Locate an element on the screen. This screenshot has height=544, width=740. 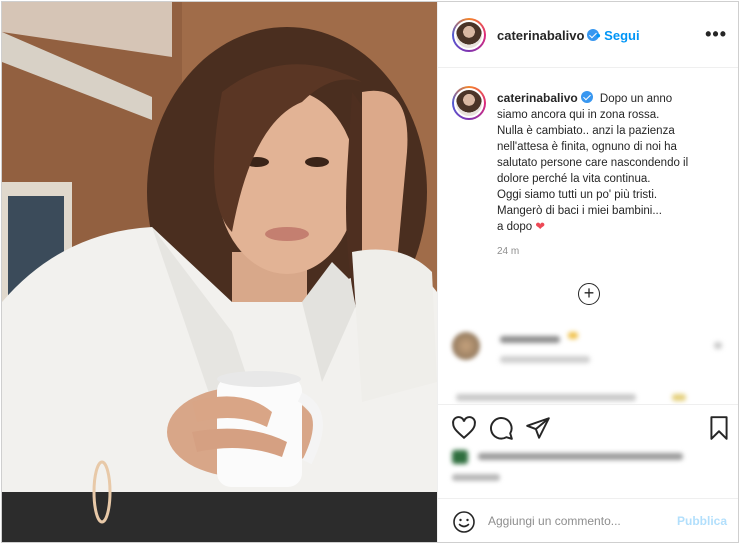
username-link: caterinabalivo is located at coordinates (548, 35).